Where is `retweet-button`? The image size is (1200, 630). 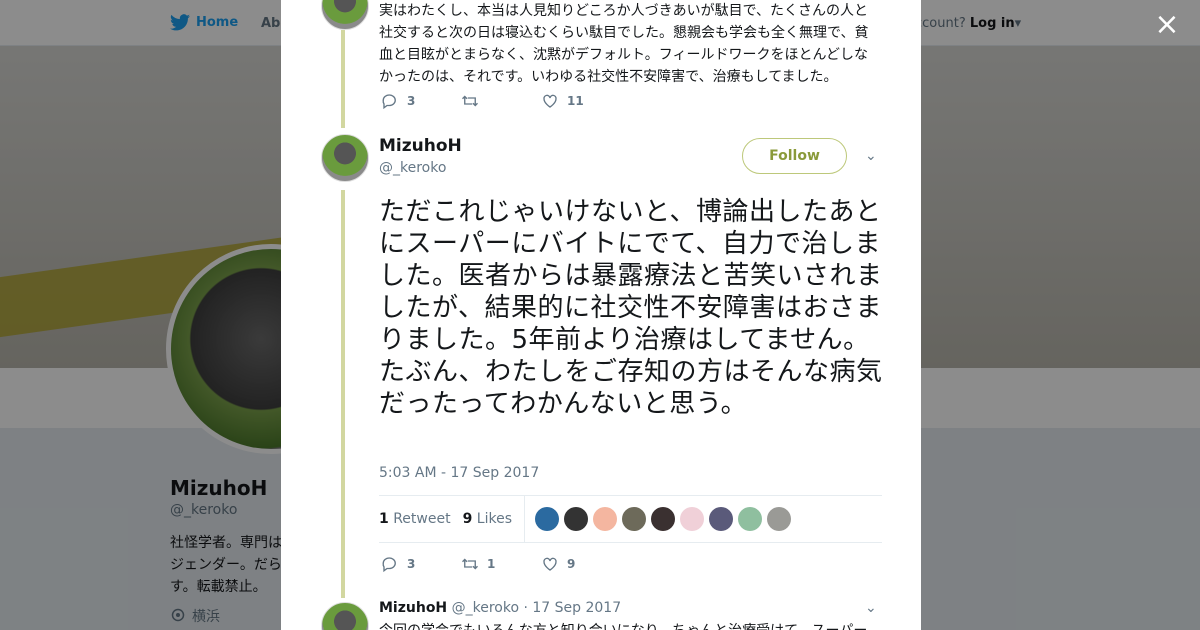 retweet-button is located at coordinates (501, 101).